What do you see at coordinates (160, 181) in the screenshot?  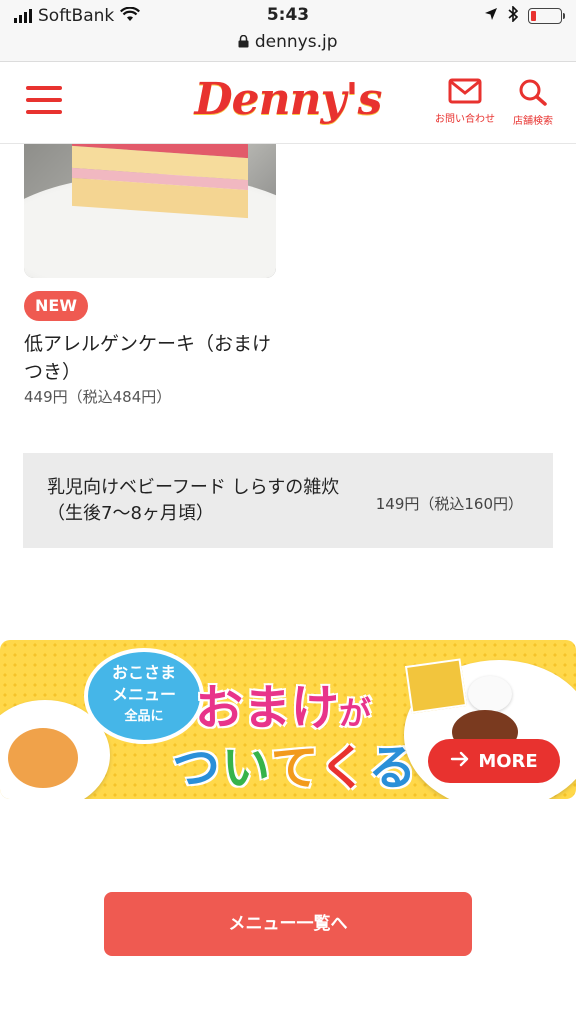 I see `cake-slice` at bounding box center [160, 181].